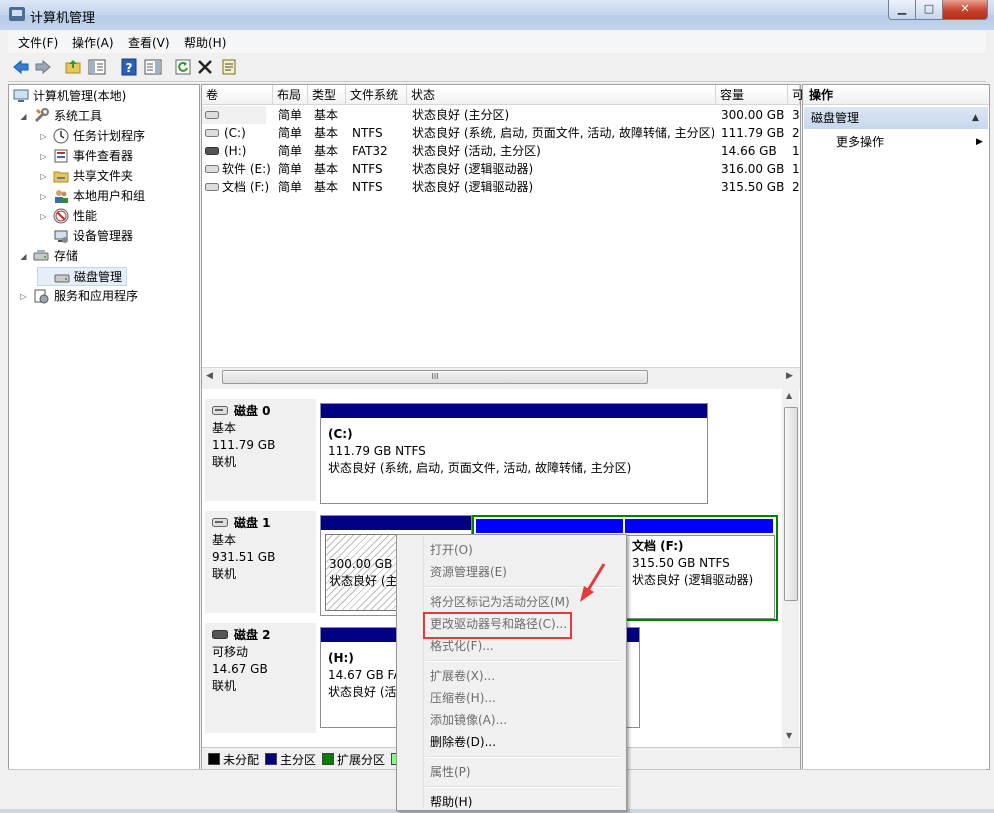 This screenshot has height=813, width=994. I want to click on disk-icon, so click(220, 410).